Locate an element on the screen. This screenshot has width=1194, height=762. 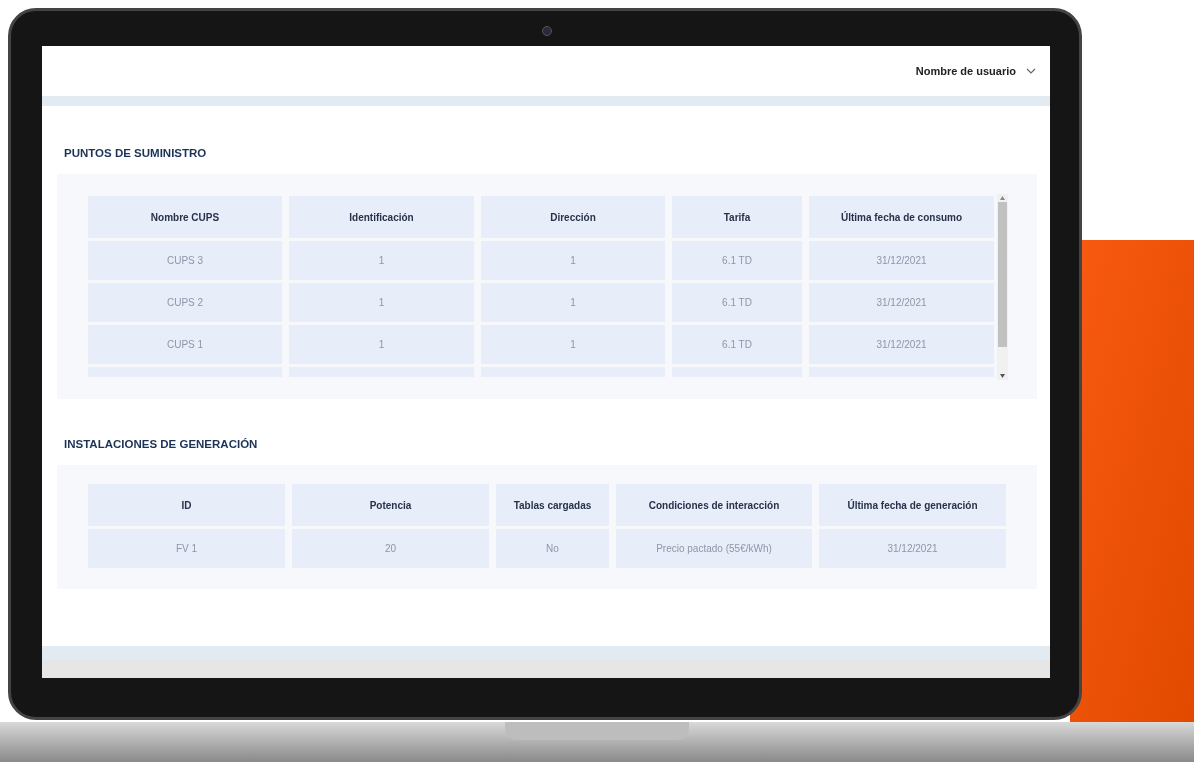
scrollbar-thumb is located at coordinates (1002, 274).